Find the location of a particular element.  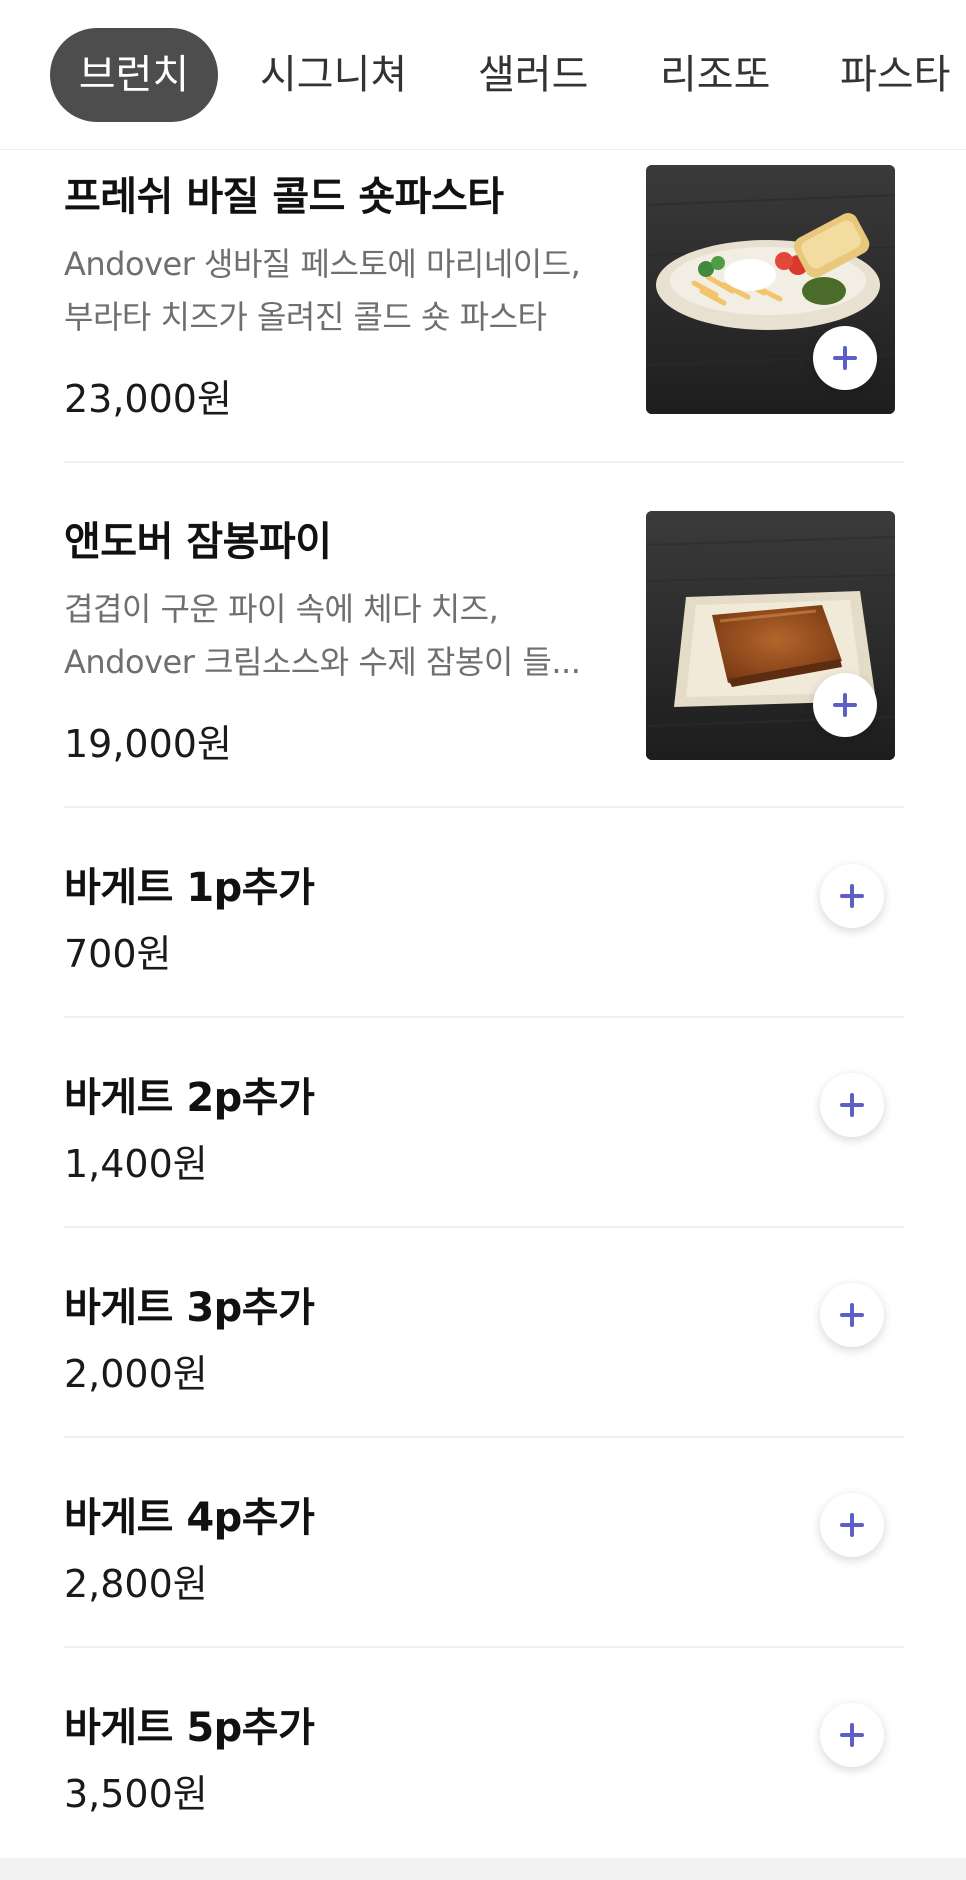

tab-risotto: 리조또 is located at coordinates (715, 75).